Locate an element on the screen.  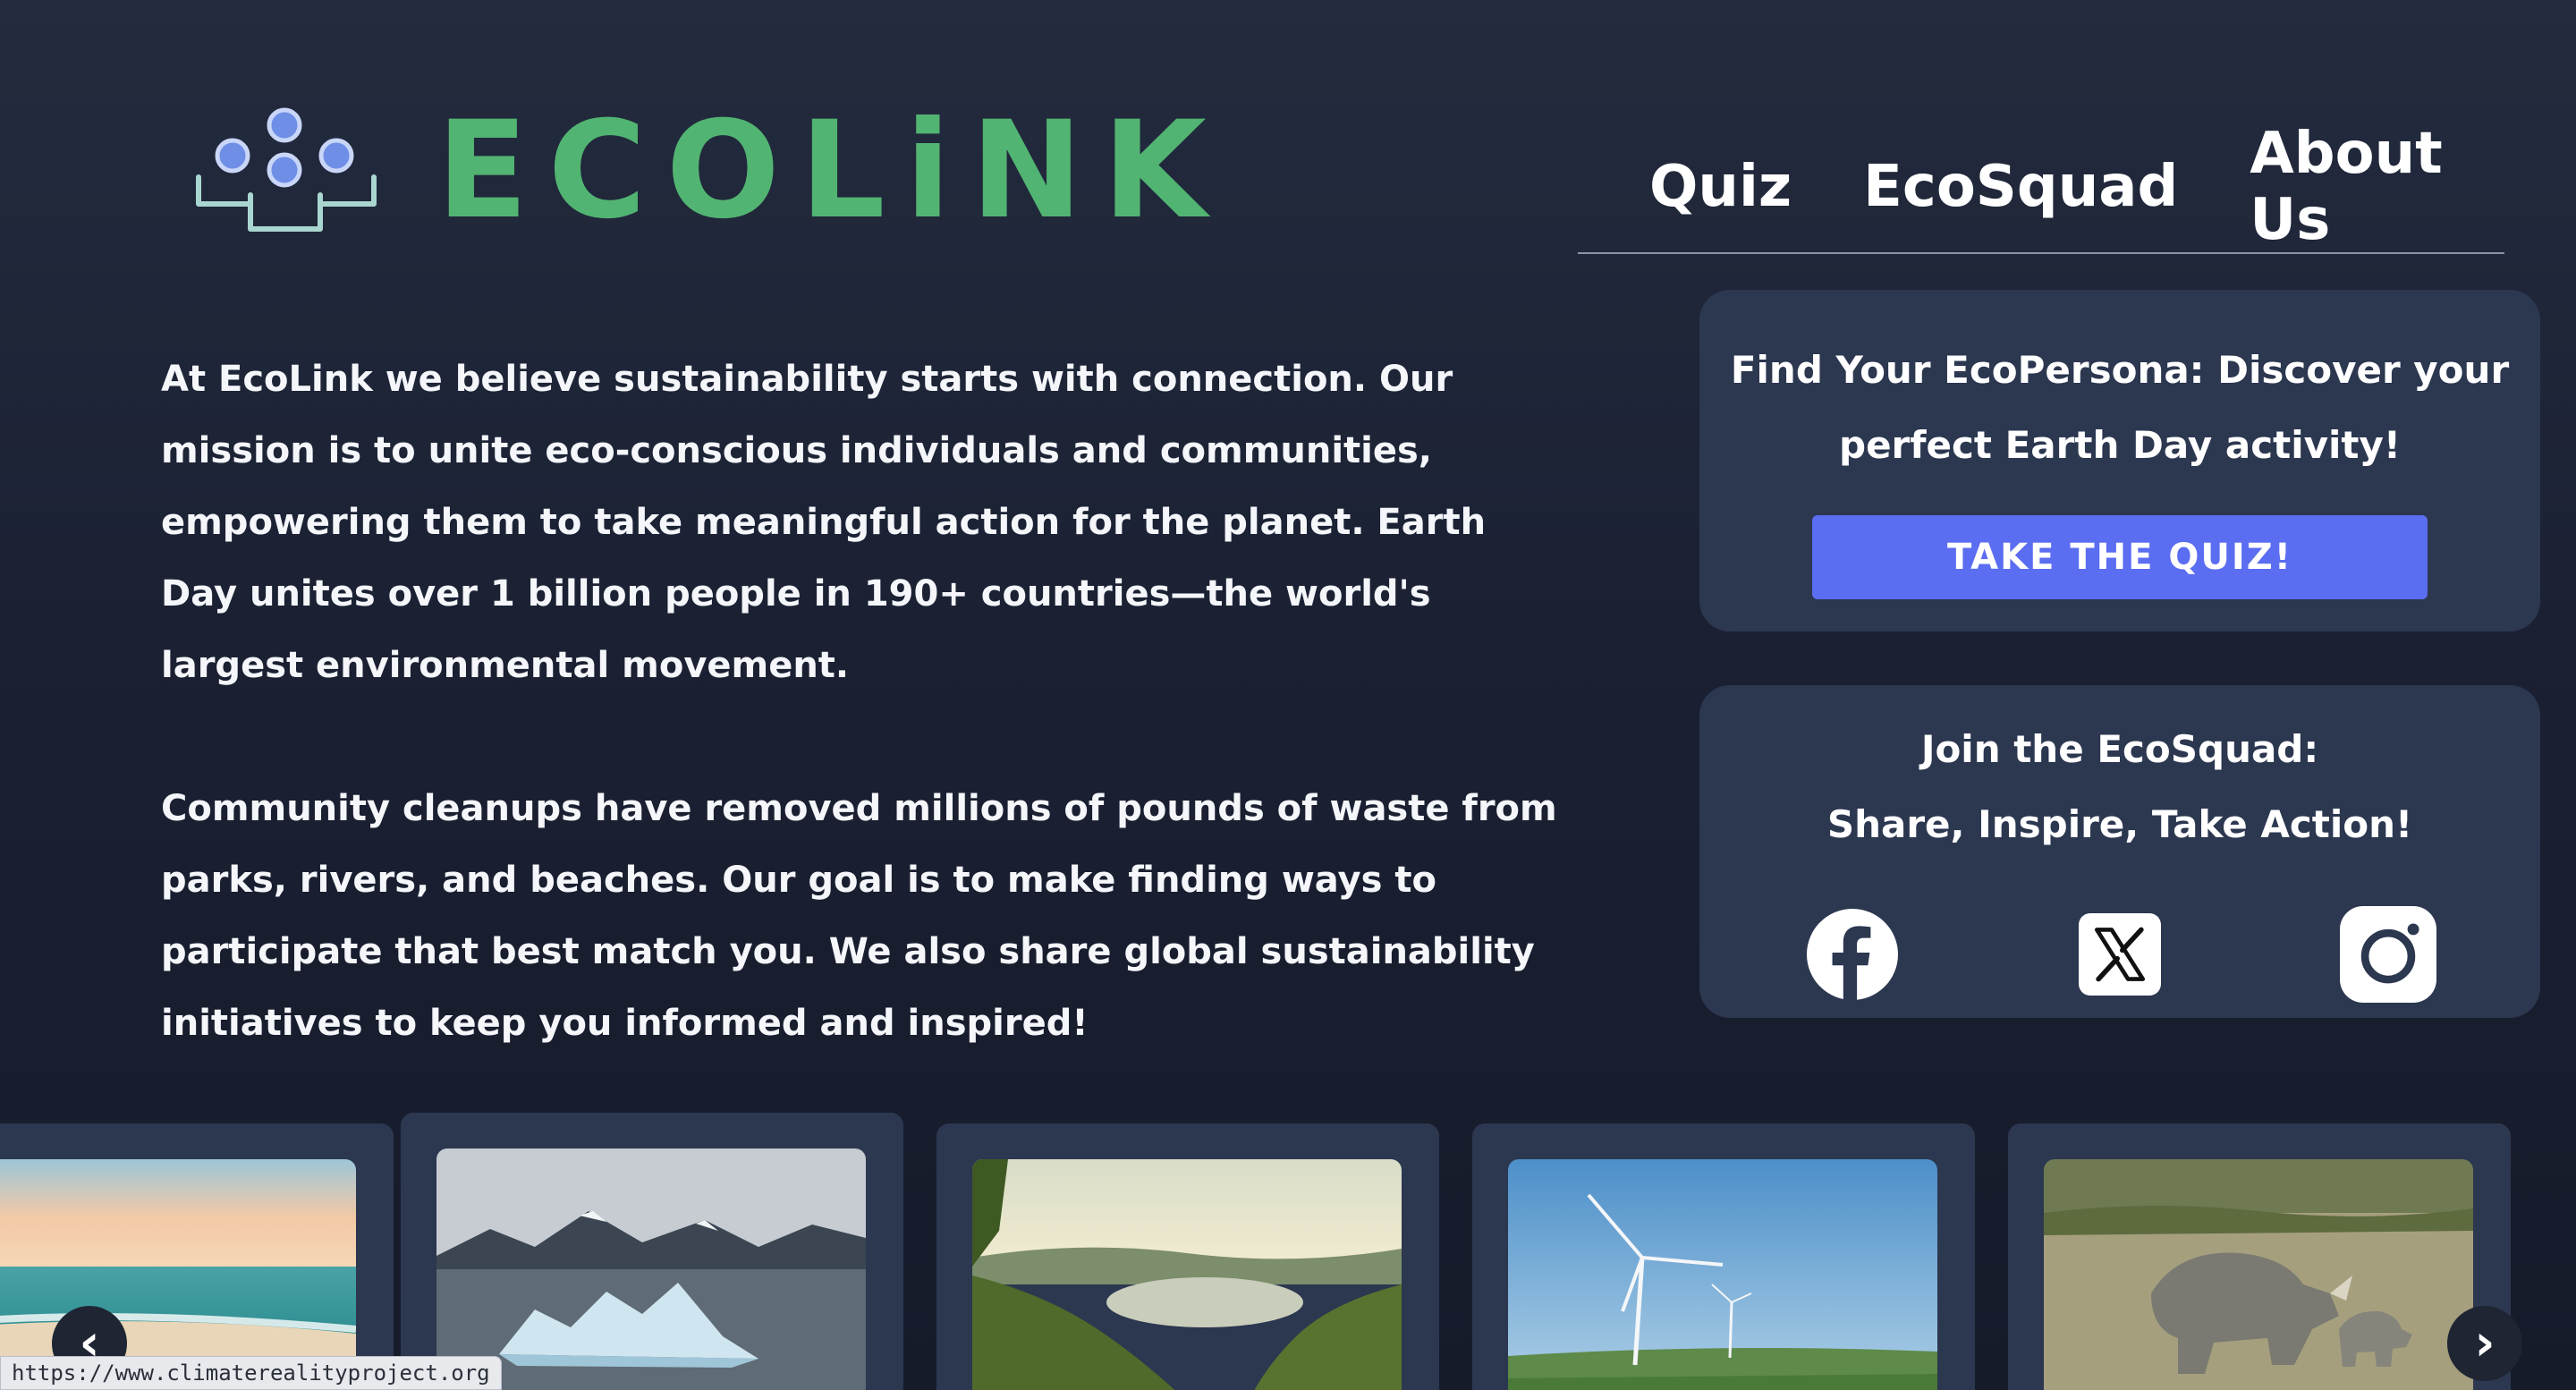
forest-river-image is located at coordinates (1187, 1274).